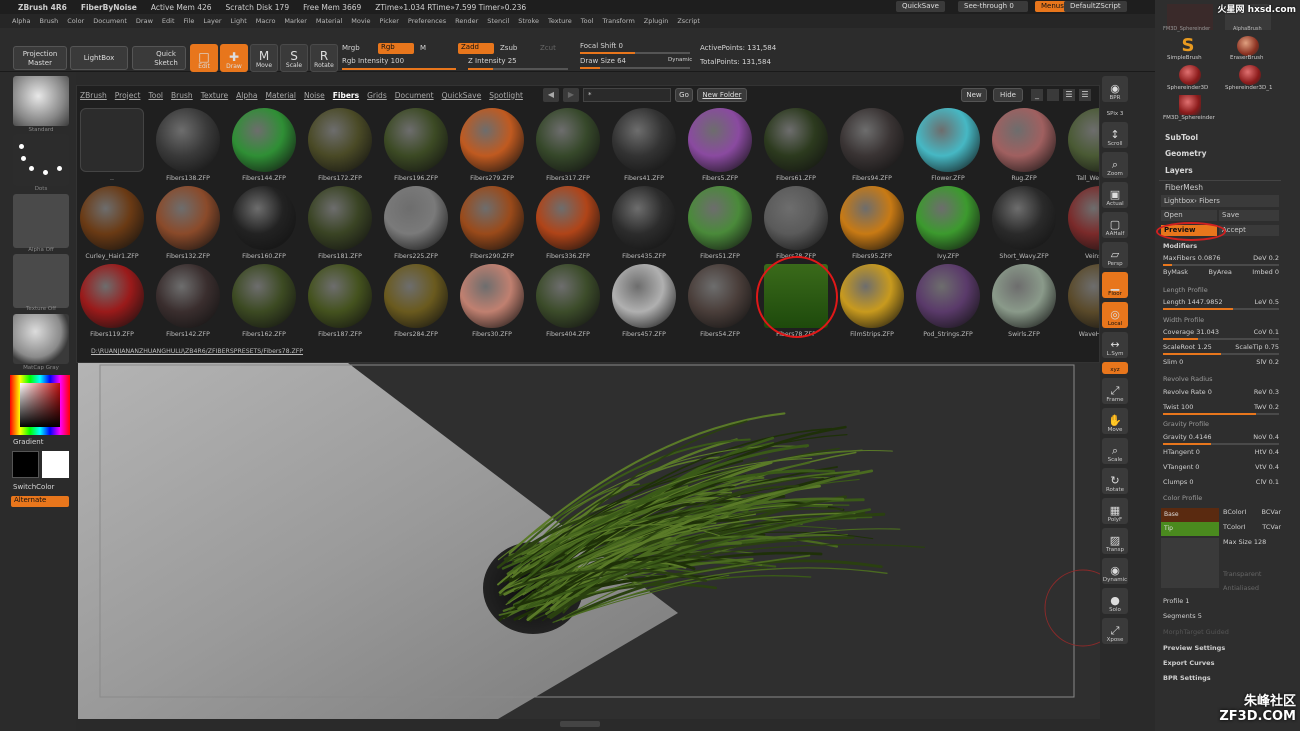 This screenshot has height=731, width=1300. What do you see at coordinates (264, 223) in the screenshot?
I see `fiber-preset-tile: Fibers160.ZFP` at bounding box center [264, 223].